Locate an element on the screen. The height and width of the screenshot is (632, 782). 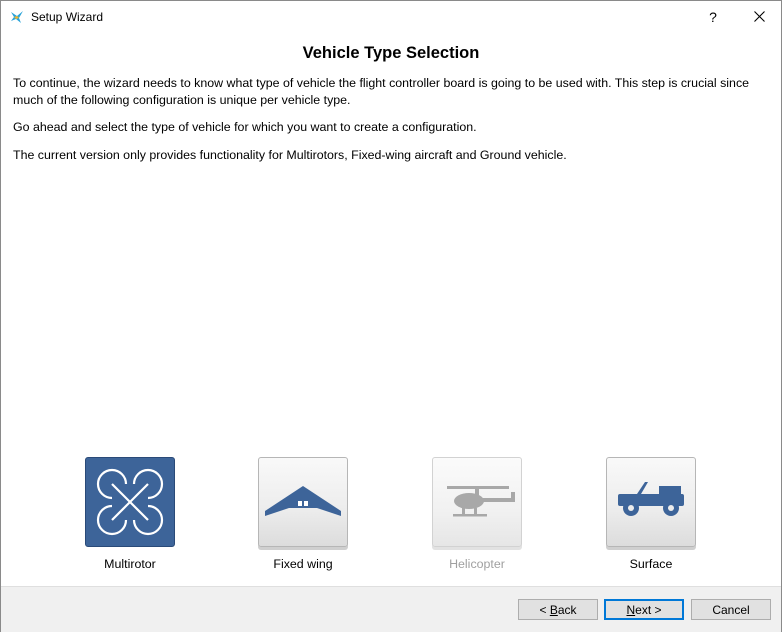
vehicle-button-multirotor is located at coordinates (130, 502).